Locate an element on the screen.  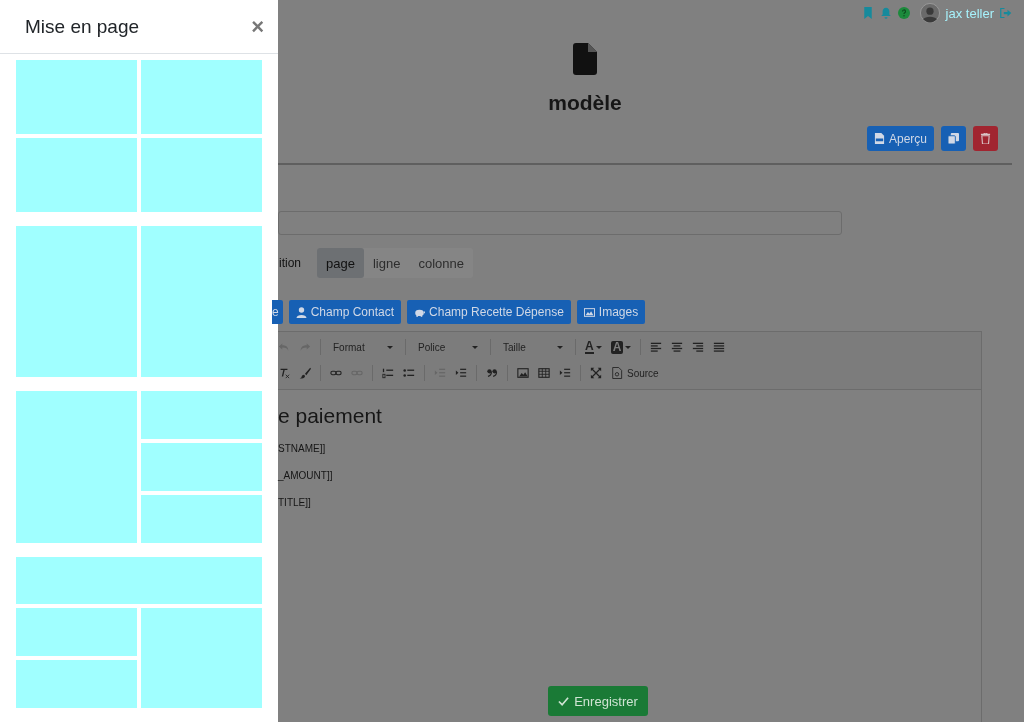
editor-text: TITLE]] is located at coordinates (294, 503).